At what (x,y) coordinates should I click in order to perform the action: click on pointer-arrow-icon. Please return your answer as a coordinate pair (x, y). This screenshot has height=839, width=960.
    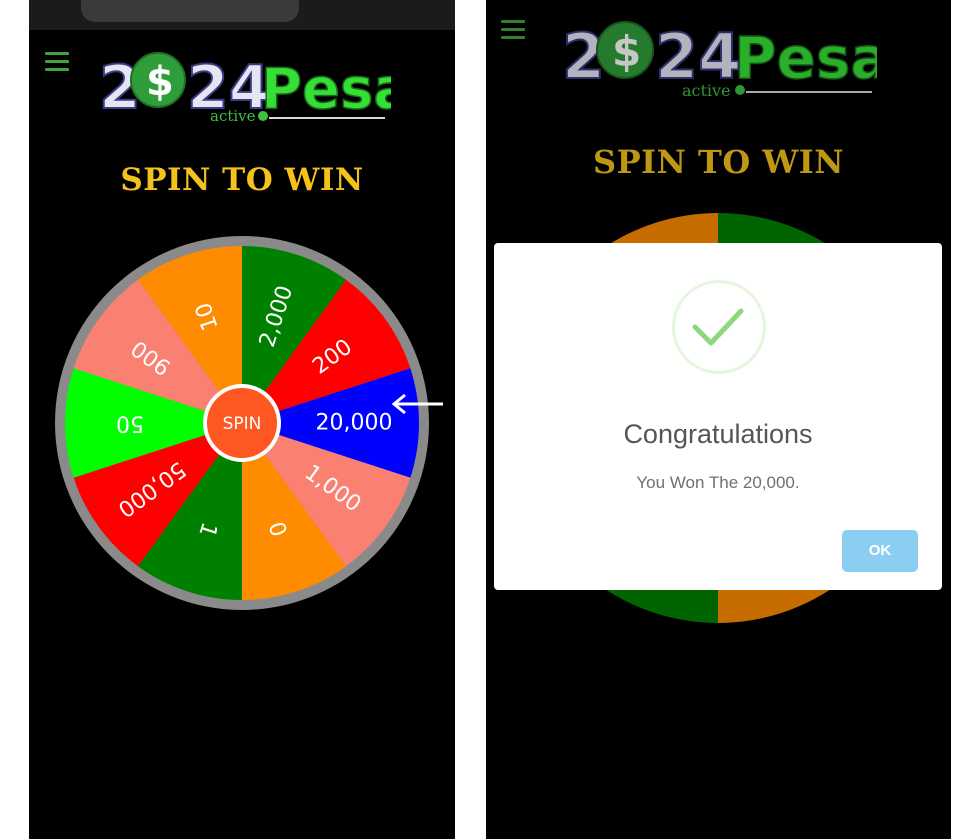
    Looking at the image, I should click on (417, 404).